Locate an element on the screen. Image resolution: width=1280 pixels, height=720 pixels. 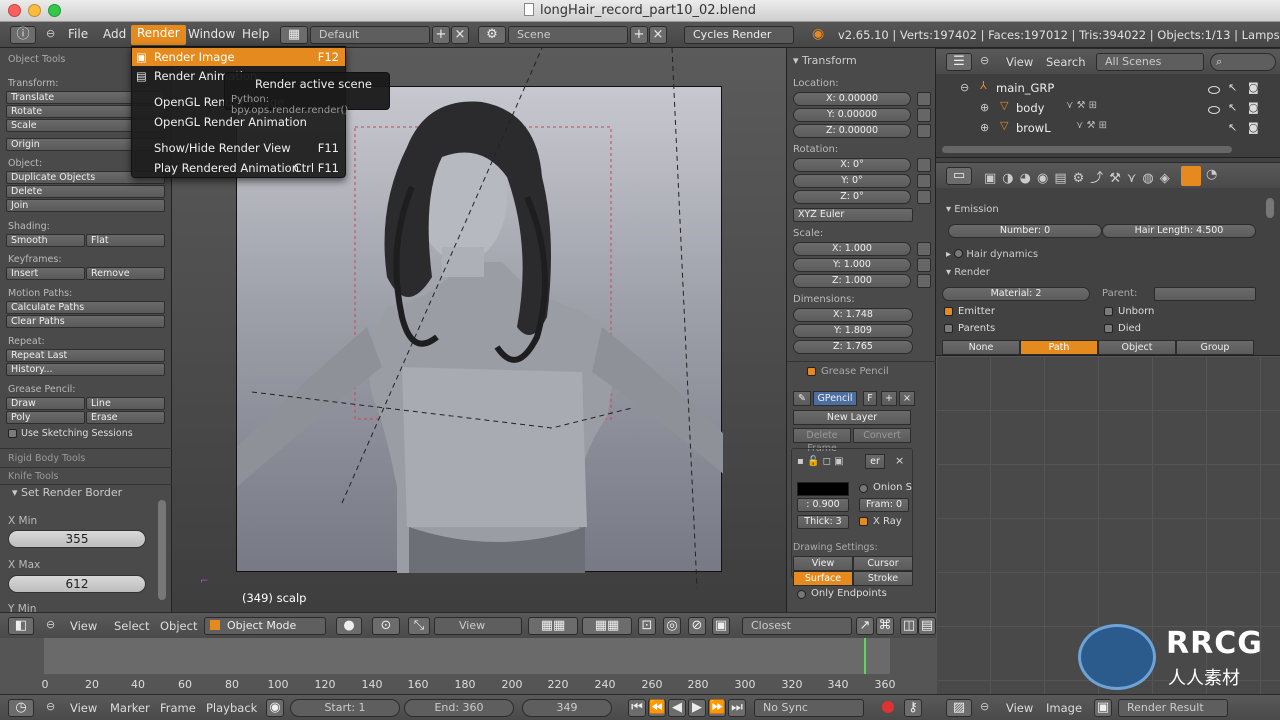
render-as-path: Path is located at coordinates (1059, 347).